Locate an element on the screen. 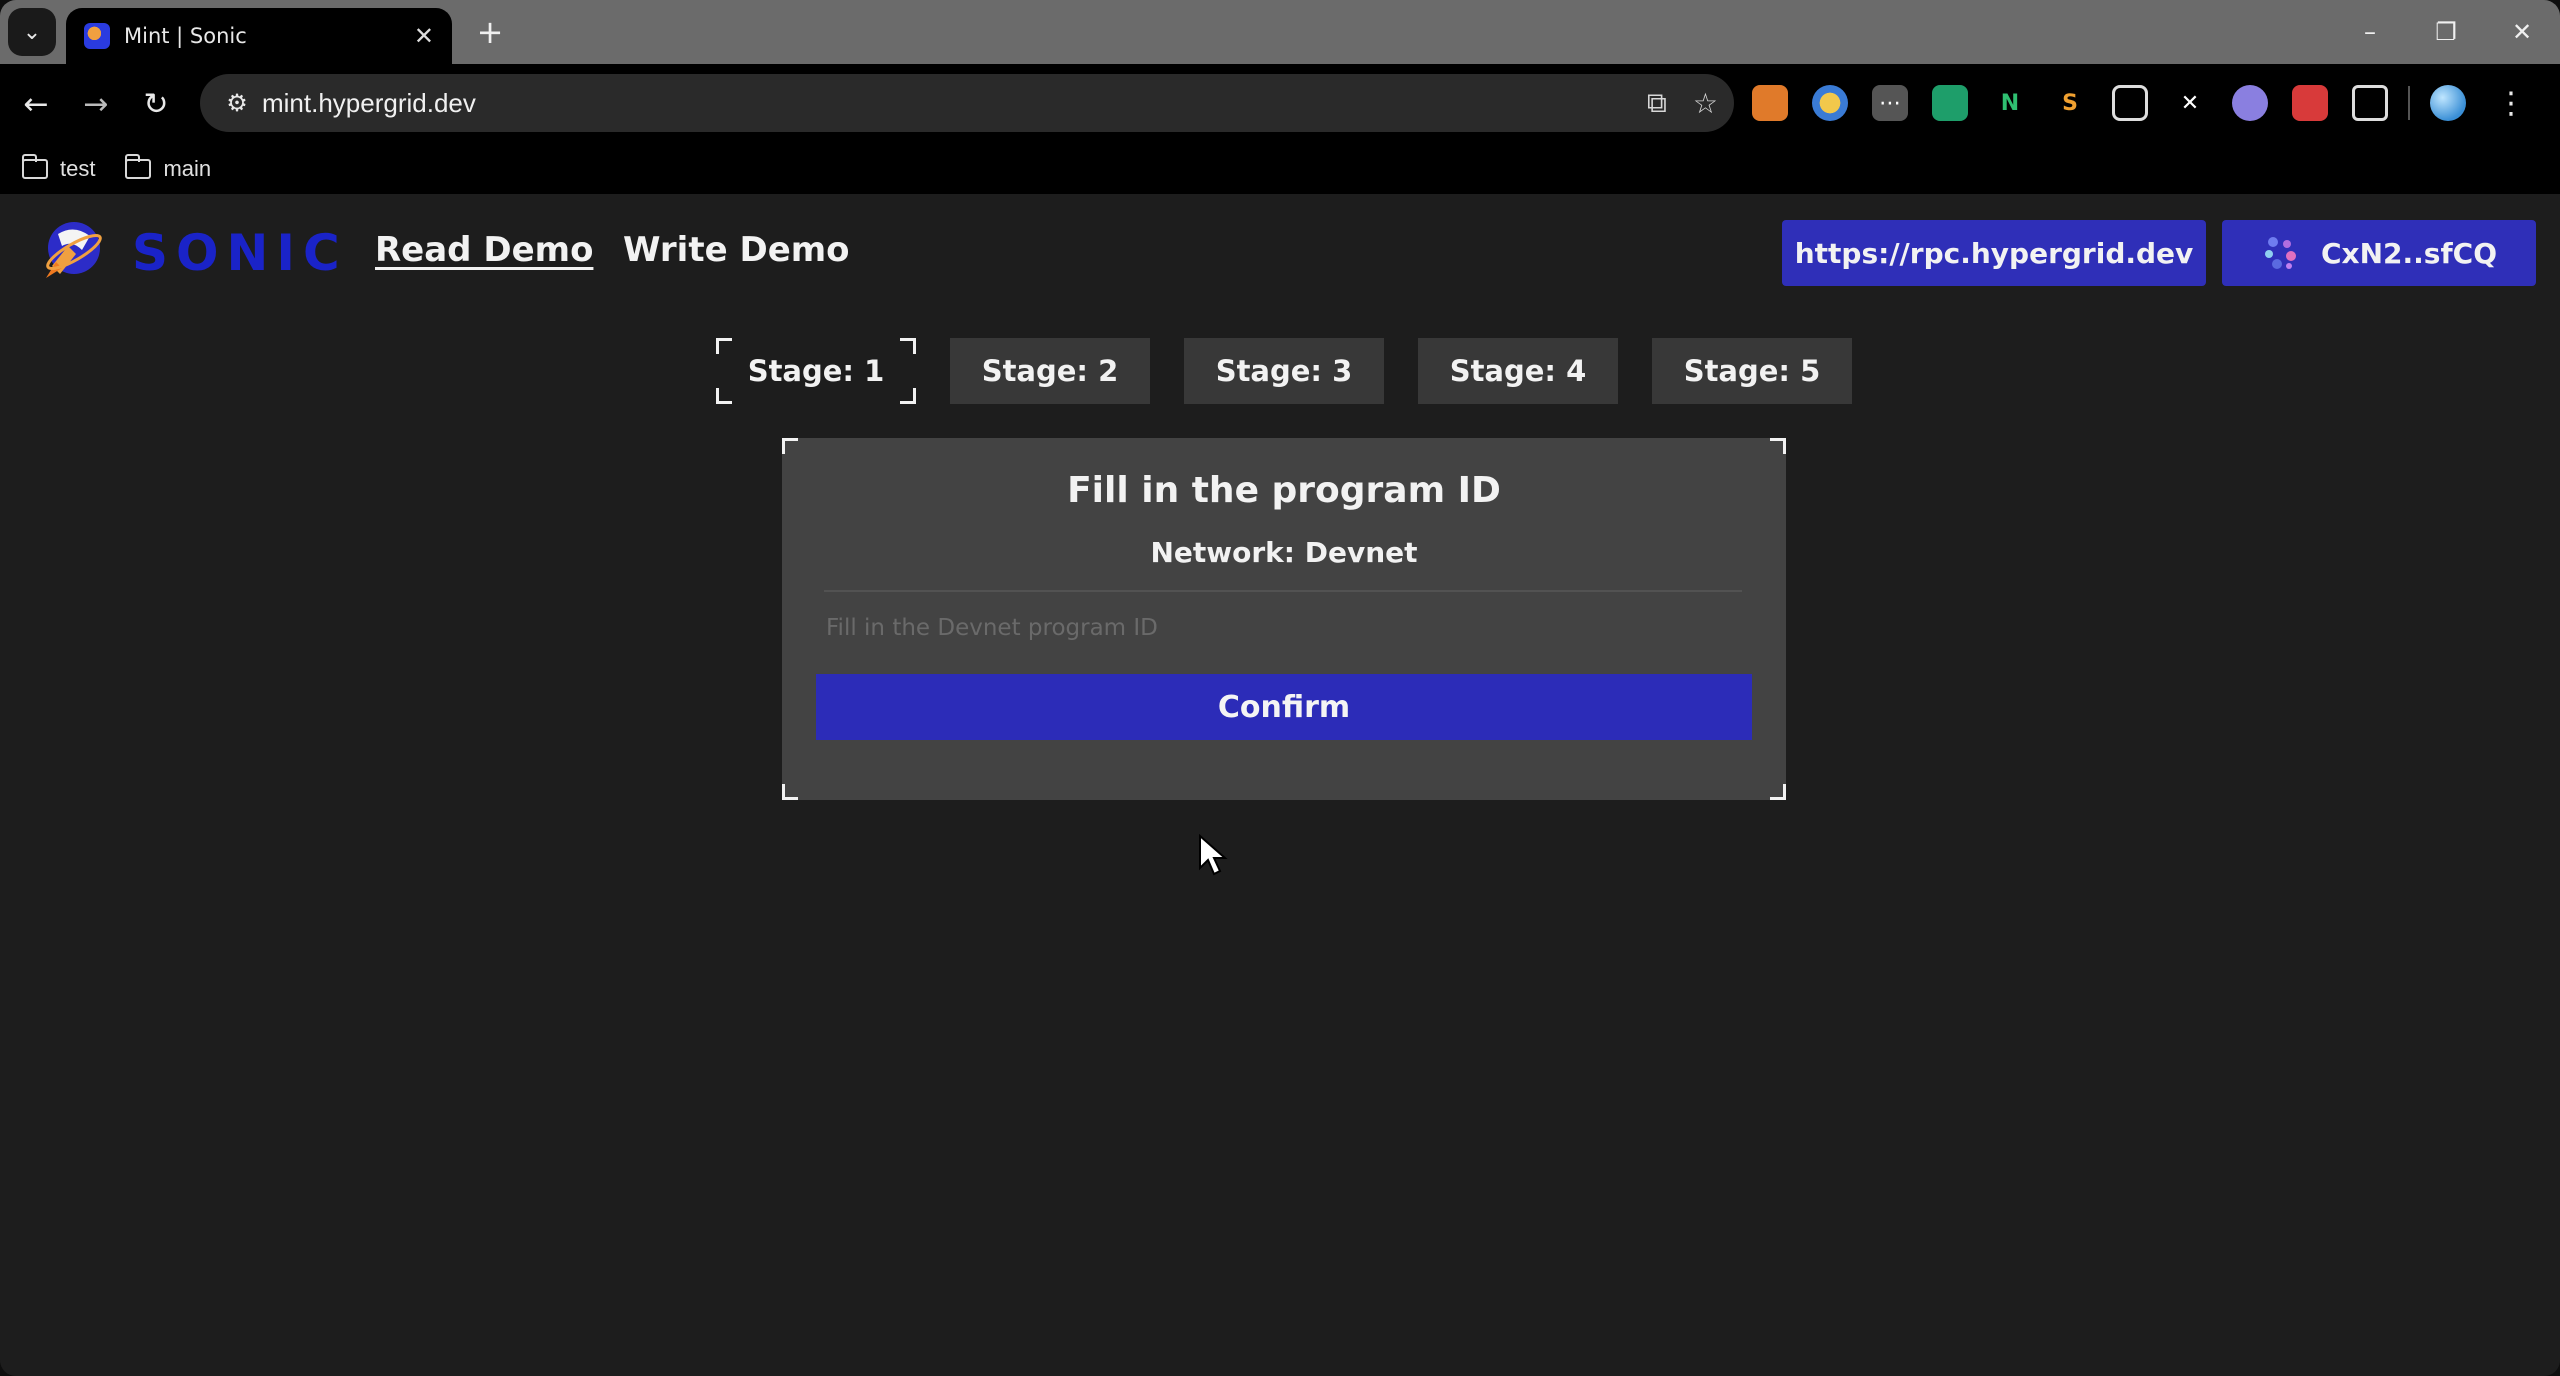  stage-label: Stage: 4 is located at coordinates (1518, 371).